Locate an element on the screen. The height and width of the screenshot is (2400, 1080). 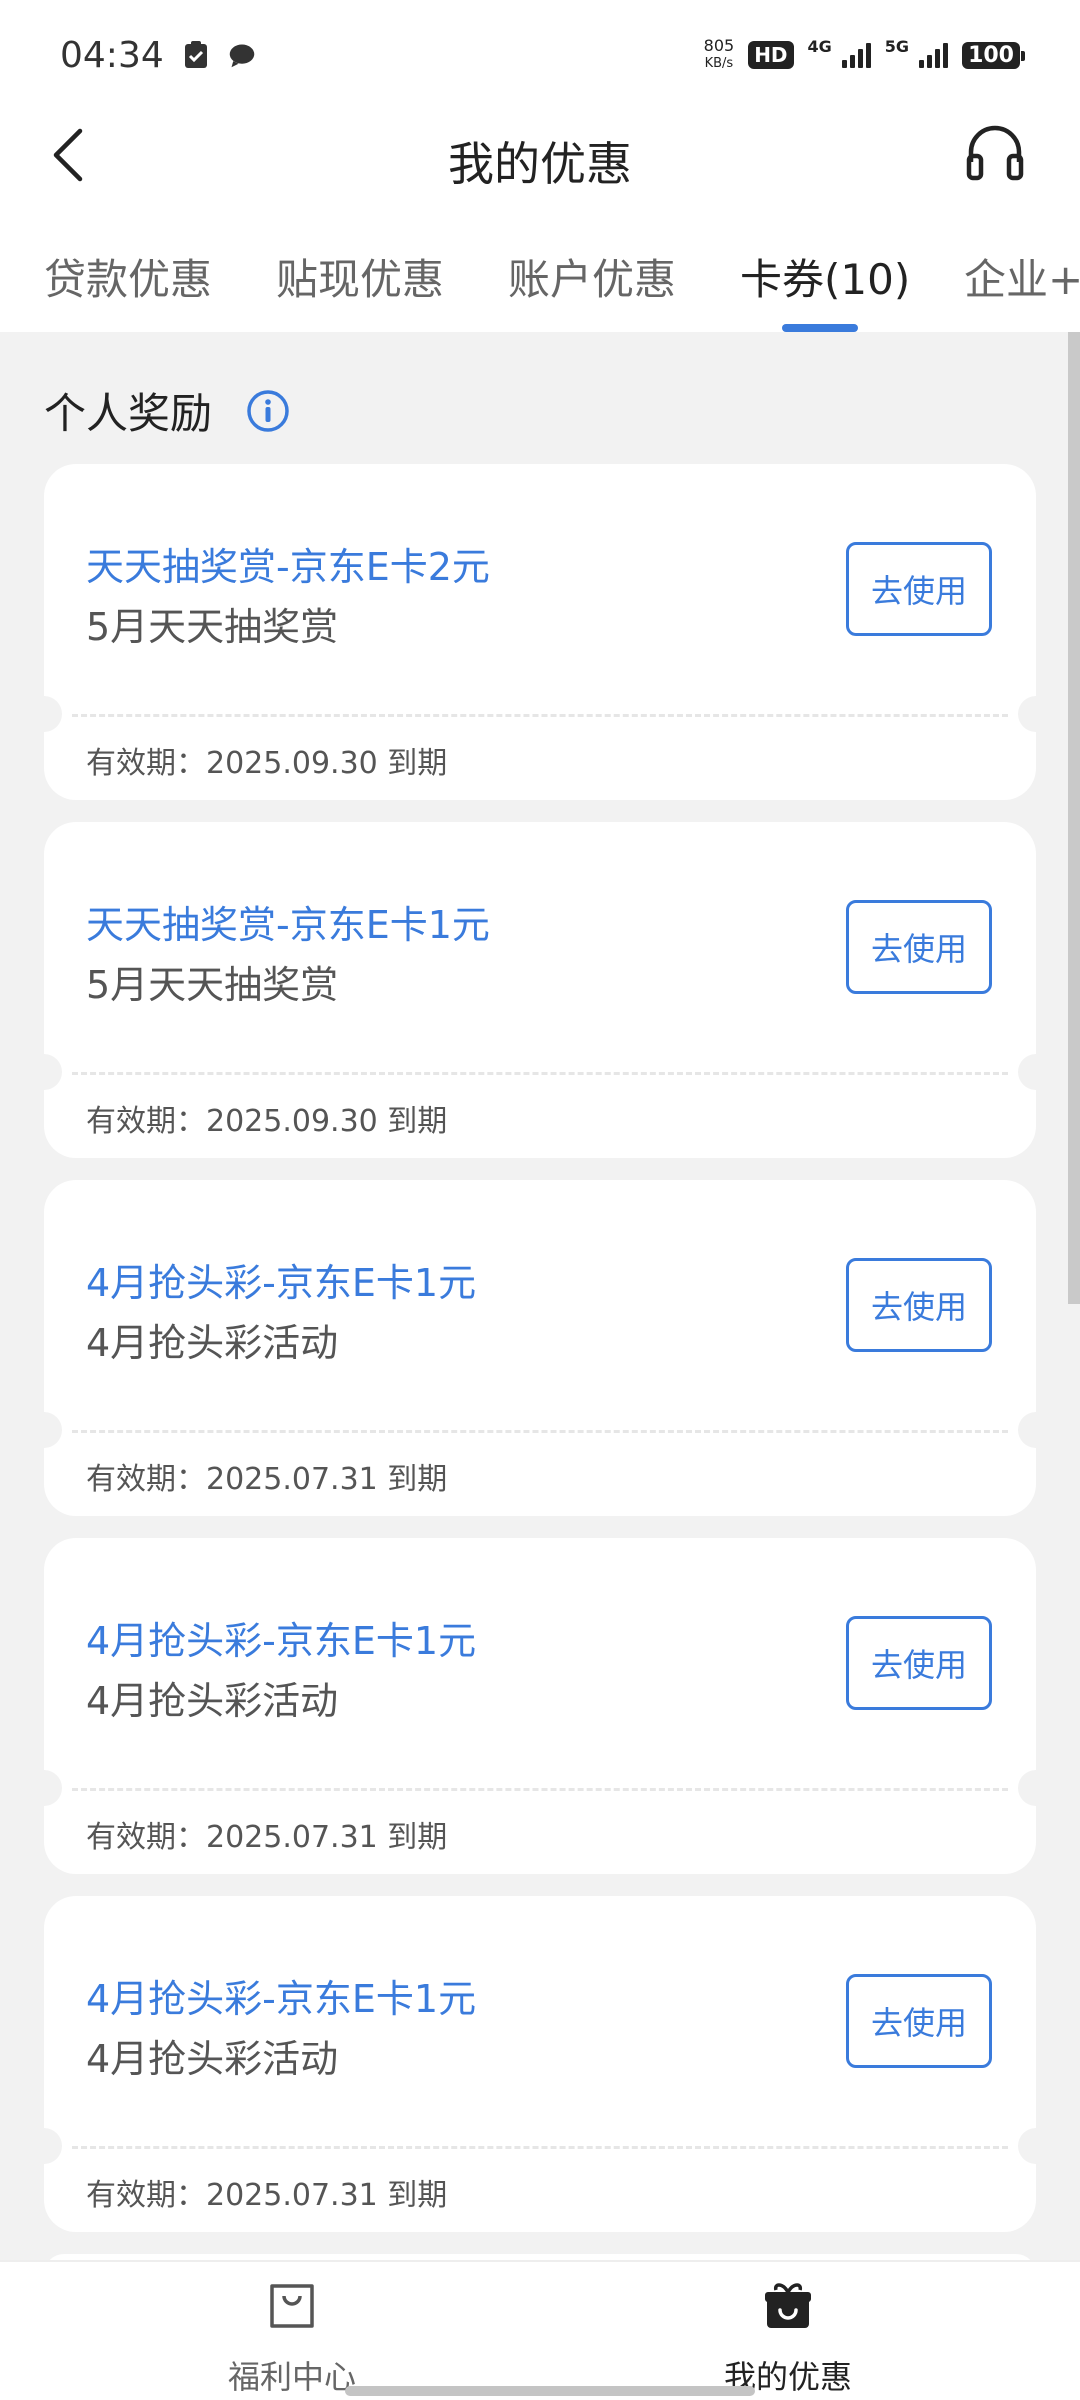
sim2-network-type: 5G is located at coordinates (897, 46).